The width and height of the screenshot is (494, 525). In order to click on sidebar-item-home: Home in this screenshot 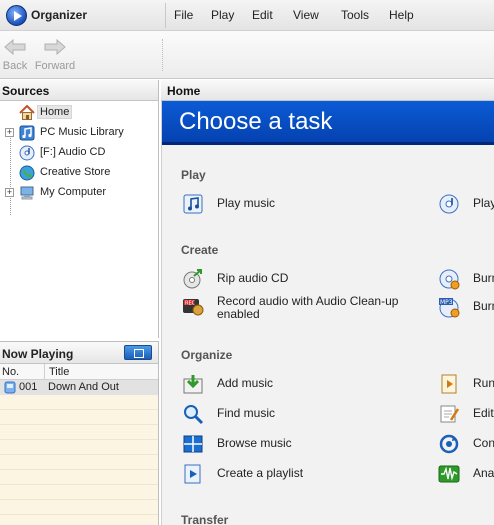, I will do `click(79, 113)`.